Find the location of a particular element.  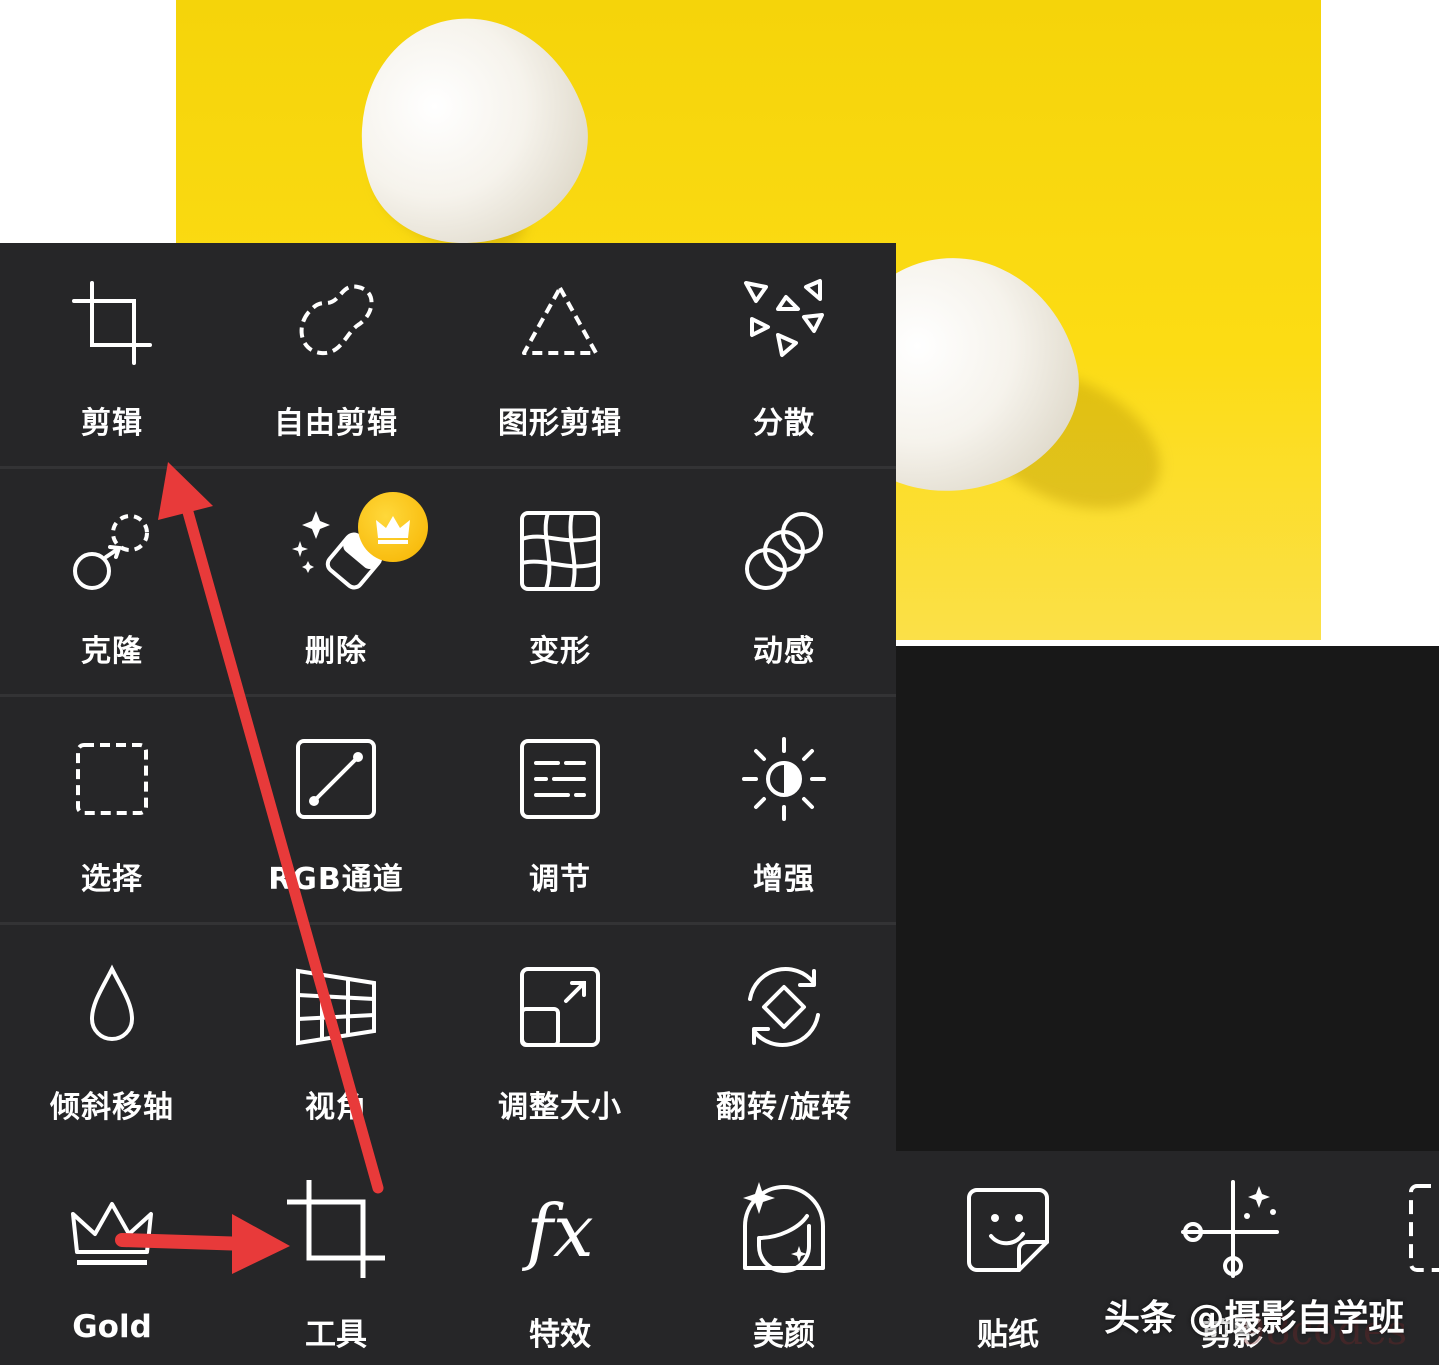

free-crop-icon is located at coordinates (336, 320).